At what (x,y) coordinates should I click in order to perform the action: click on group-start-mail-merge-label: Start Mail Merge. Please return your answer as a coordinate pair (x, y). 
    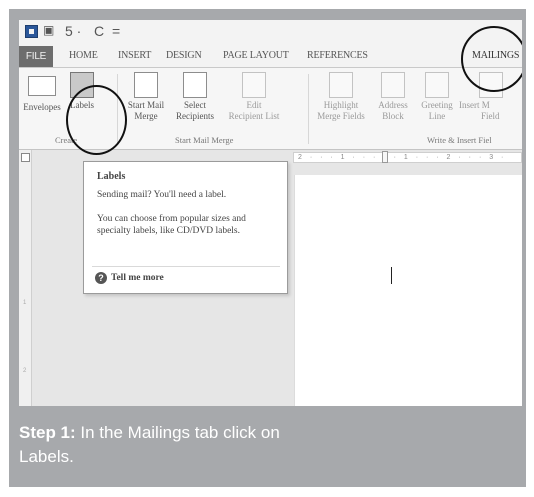
    Looking at the image, I should click on (204, 140).